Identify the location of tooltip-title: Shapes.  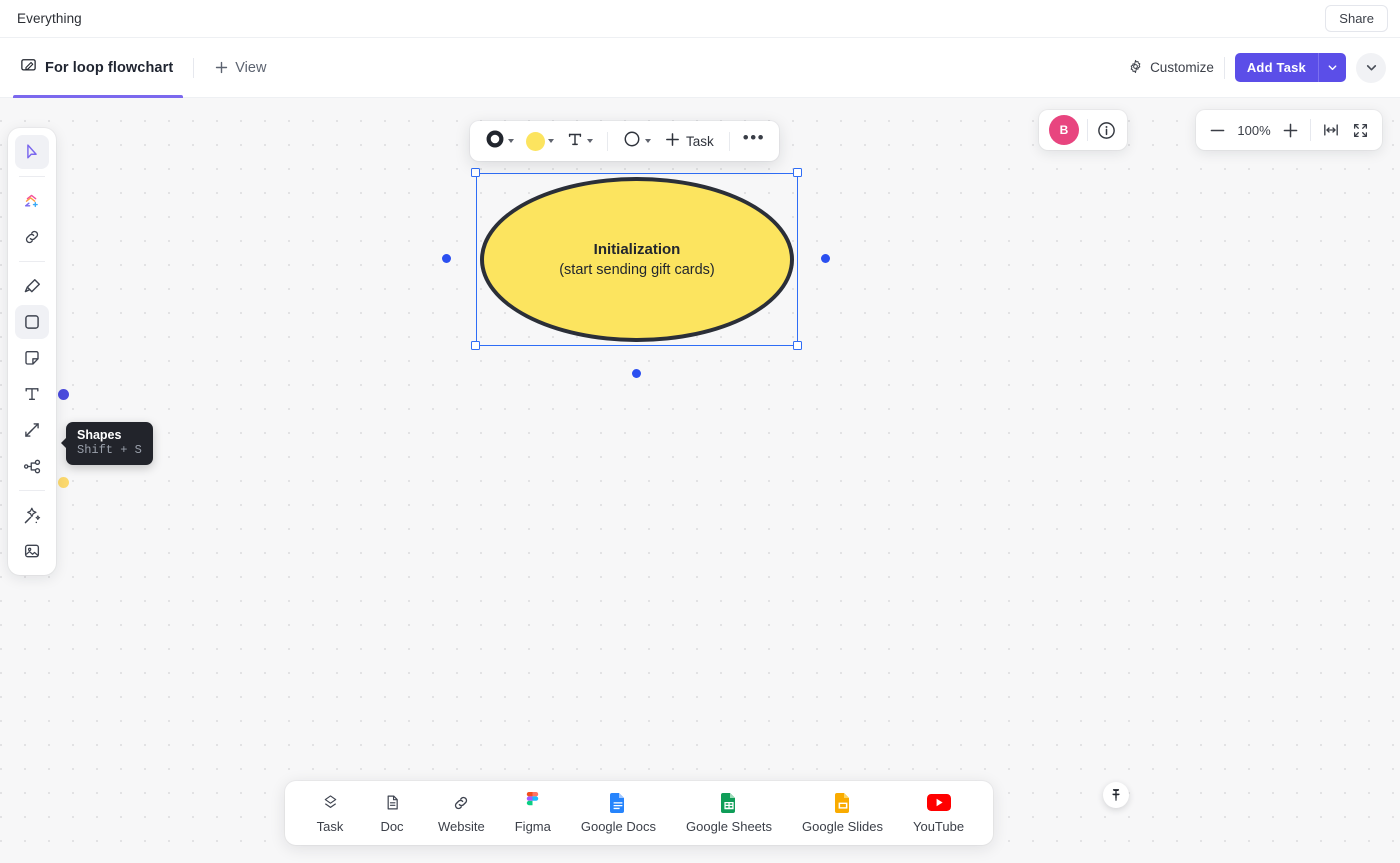
(99, 435).